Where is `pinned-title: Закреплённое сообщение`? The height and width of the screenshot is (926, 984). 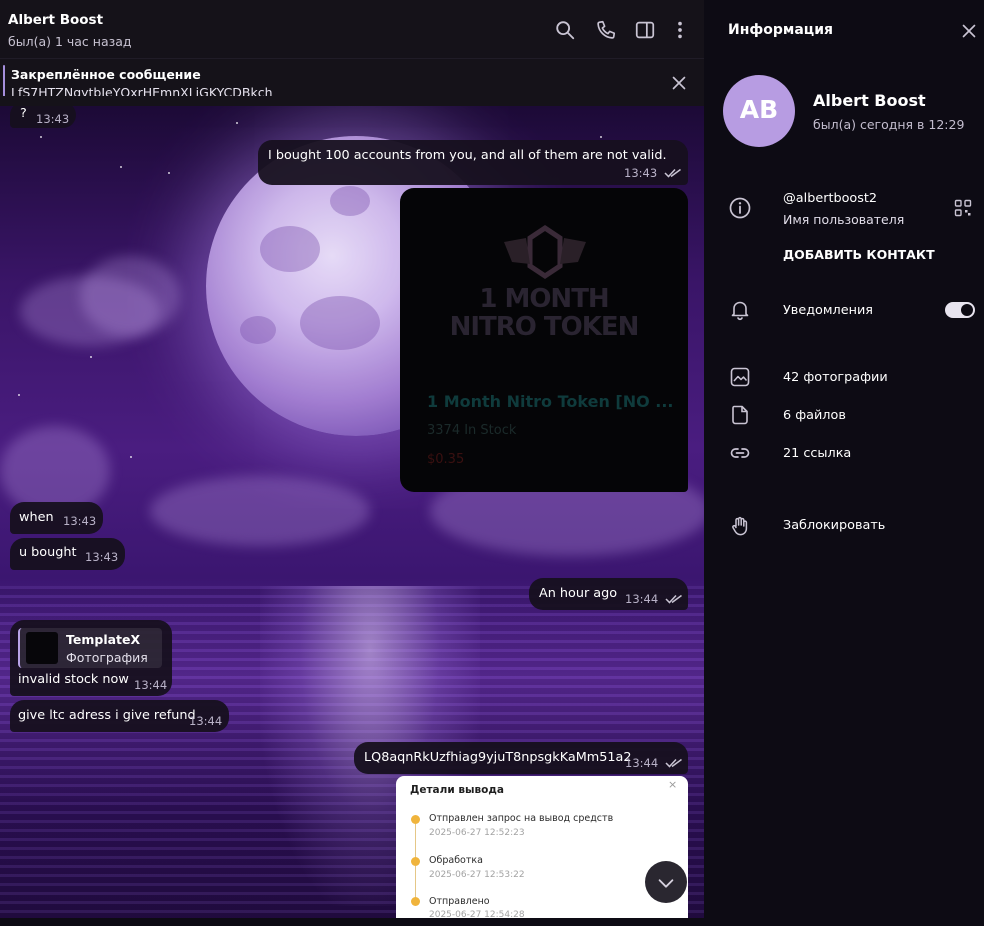
pinned-title: Закреплённое сообщение is located at coordinates (106, 74).